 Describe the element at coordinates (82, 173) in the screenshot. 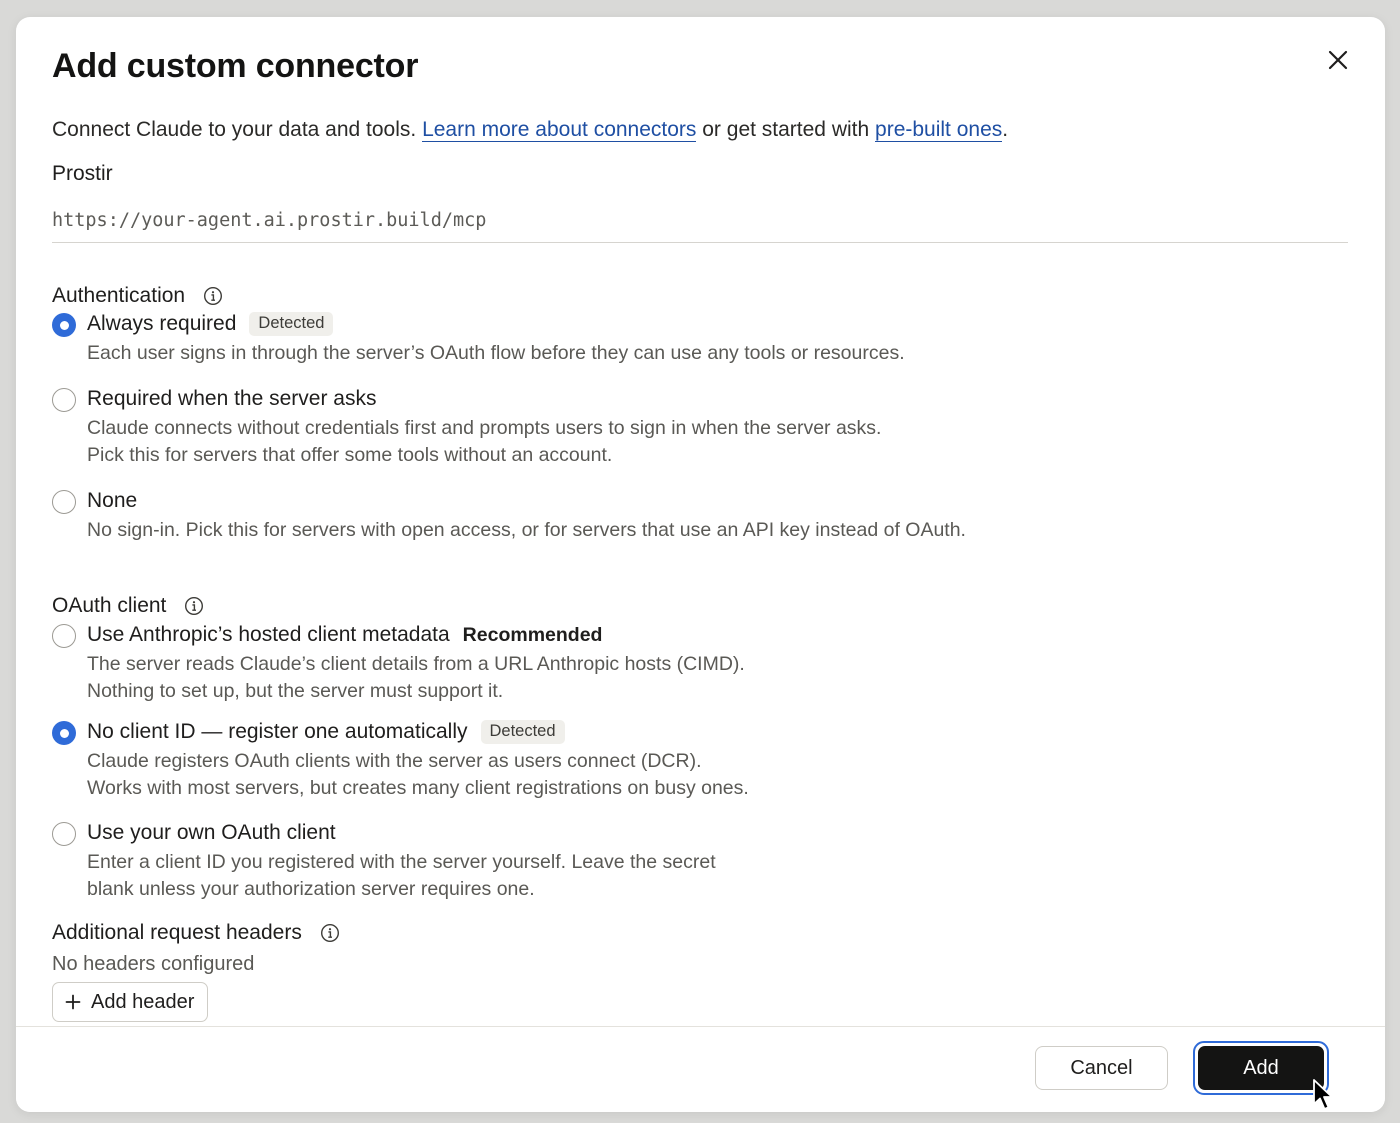

I see `server-name-label: Prostir` at that location.